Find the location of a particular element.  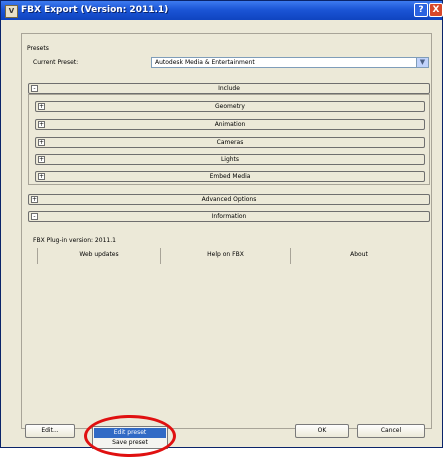

app-icon: V is located at coordinates (11, 11).